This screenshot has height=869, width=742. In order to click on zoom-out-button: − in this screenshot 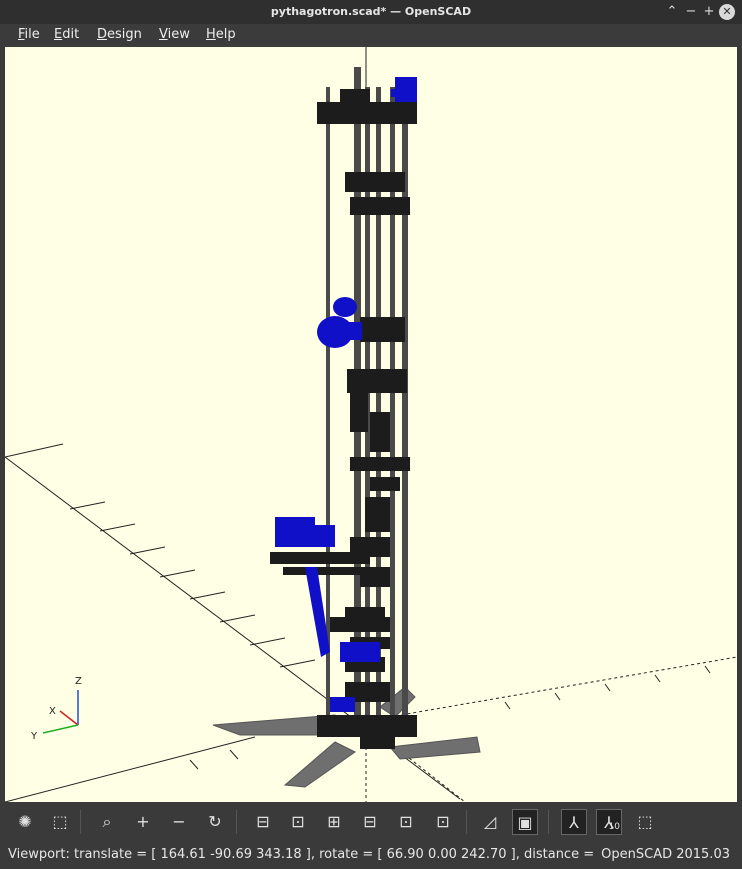, I will do `click(179, 822)`.